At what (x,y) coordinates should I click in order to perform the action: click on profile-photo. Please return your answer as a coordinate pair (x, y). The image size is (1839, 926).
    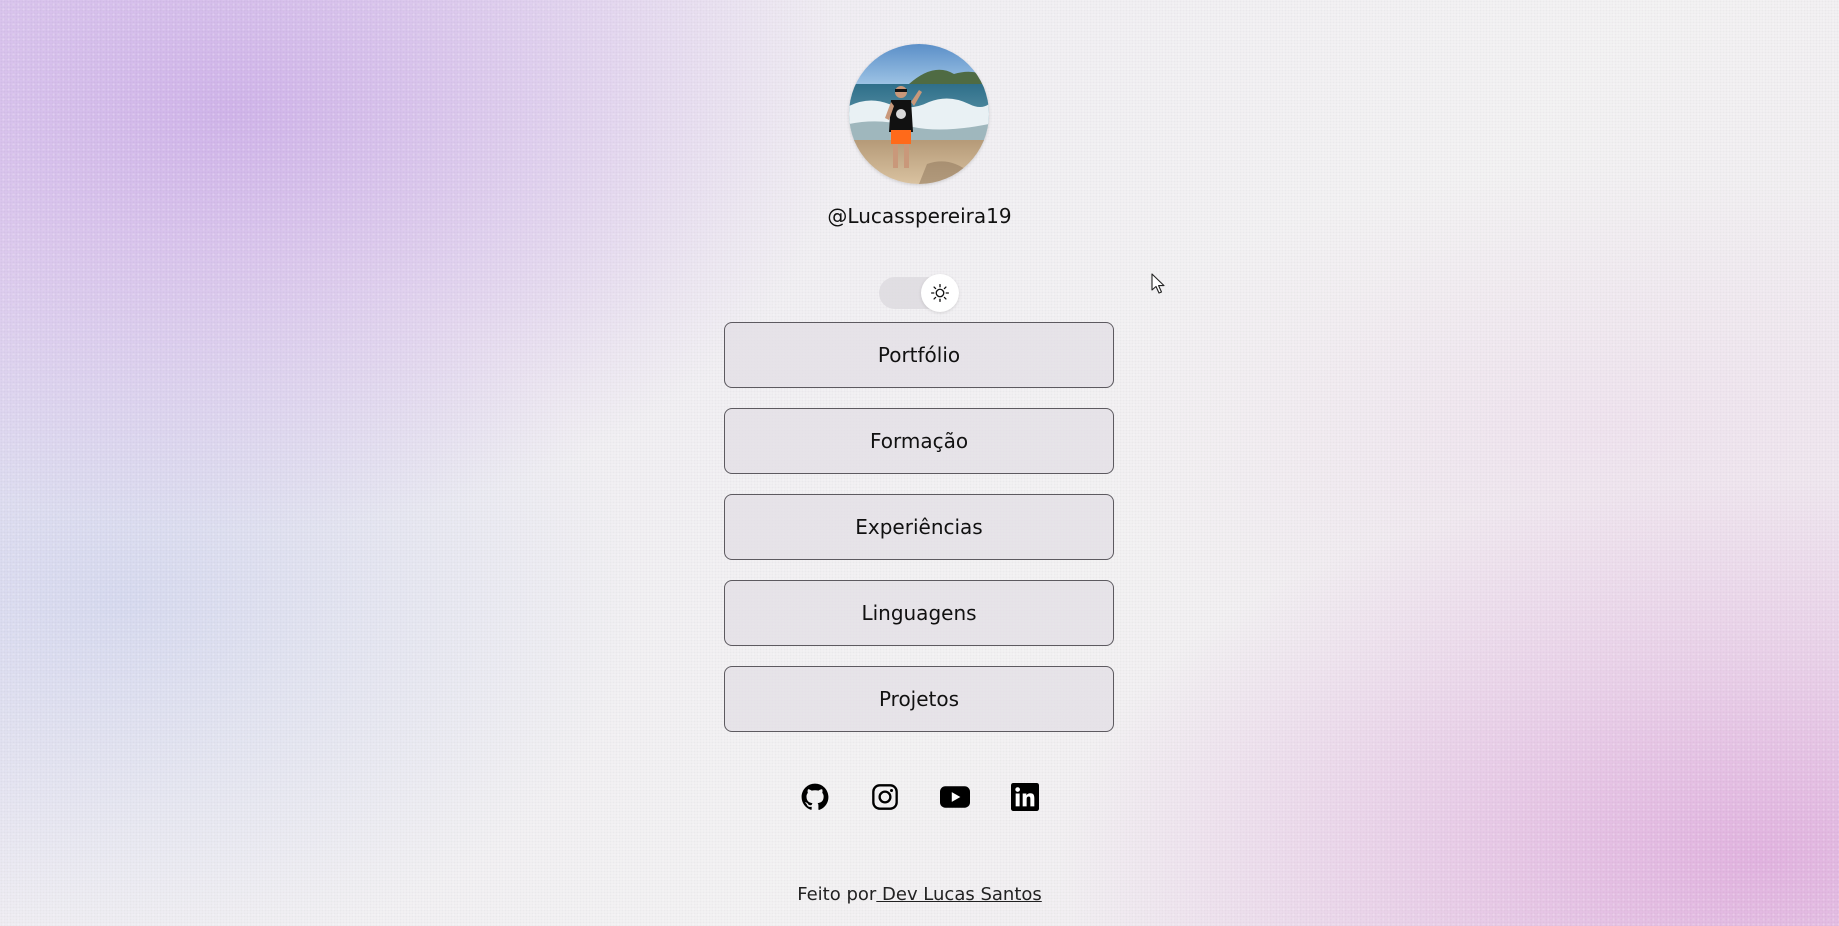
    Looking at the image, I should click on (919, 114).